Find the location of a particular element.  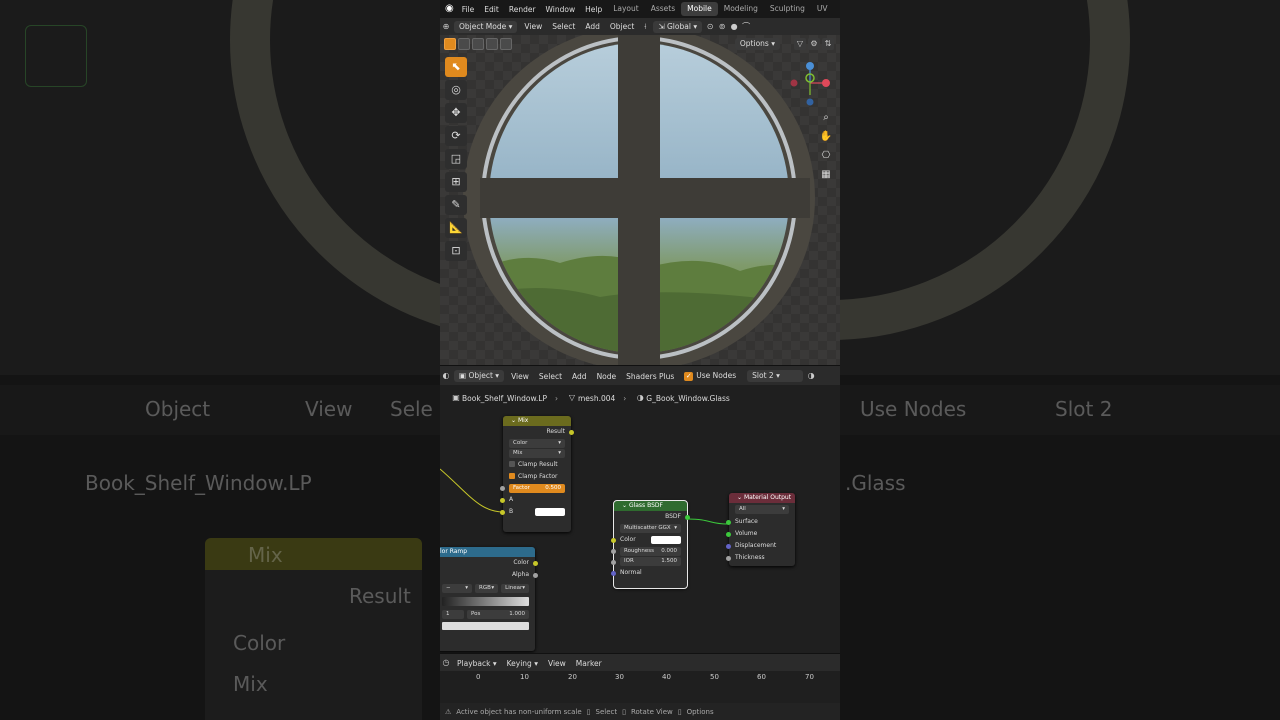

menu-render: Render is located at coordinates (522, 9).